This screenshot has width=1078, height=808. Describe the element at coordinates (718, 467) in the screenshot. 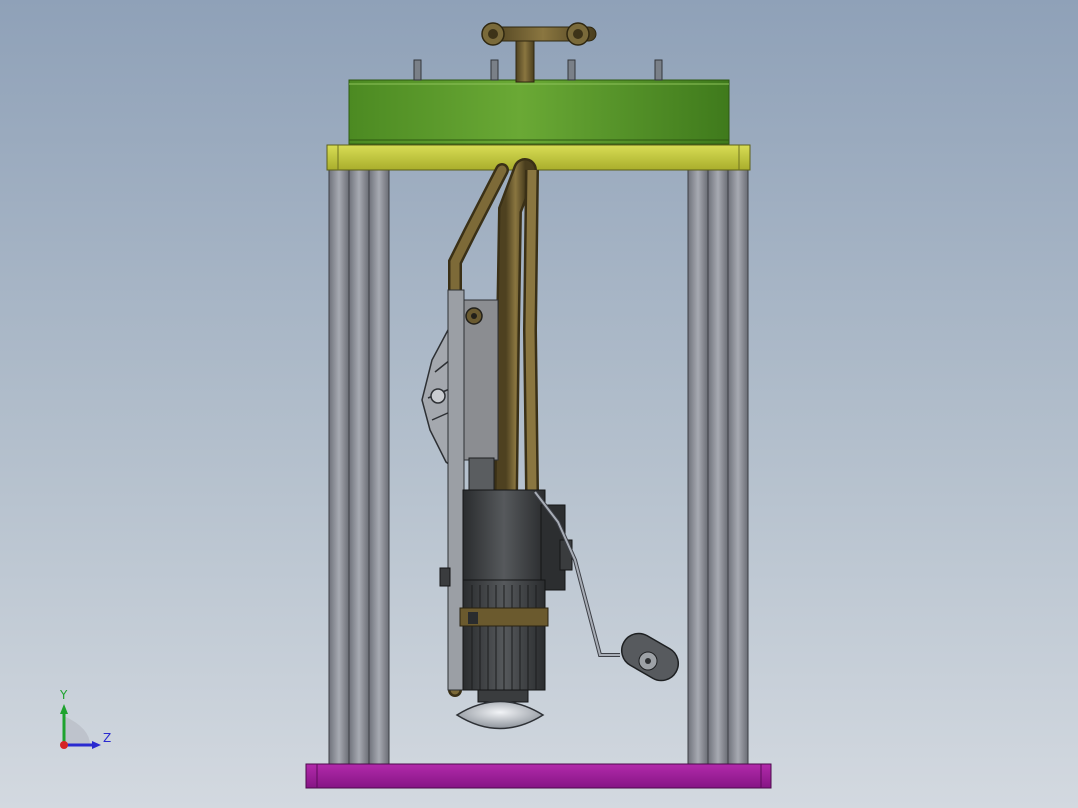

I see `frame-right-posts` at that location.